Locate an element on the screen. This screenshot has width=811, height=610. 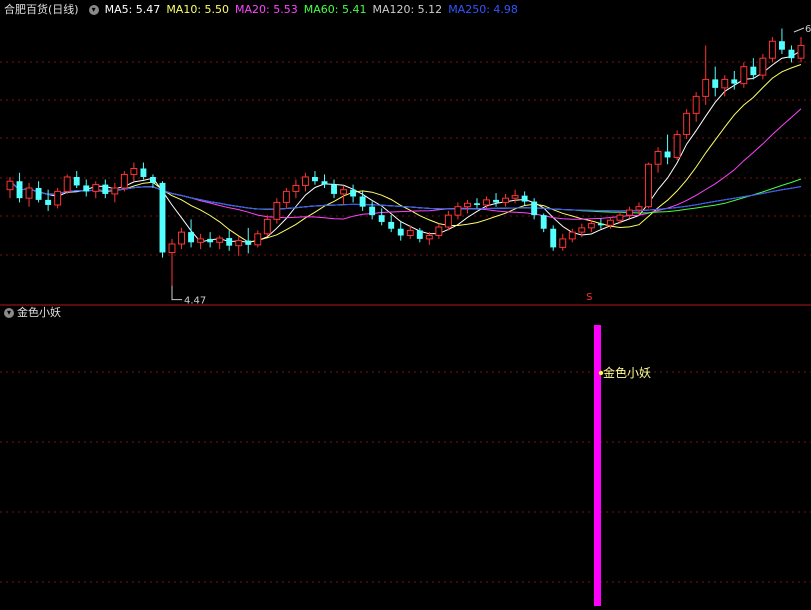
signal-mark: S is located at coordinates (589, 297).